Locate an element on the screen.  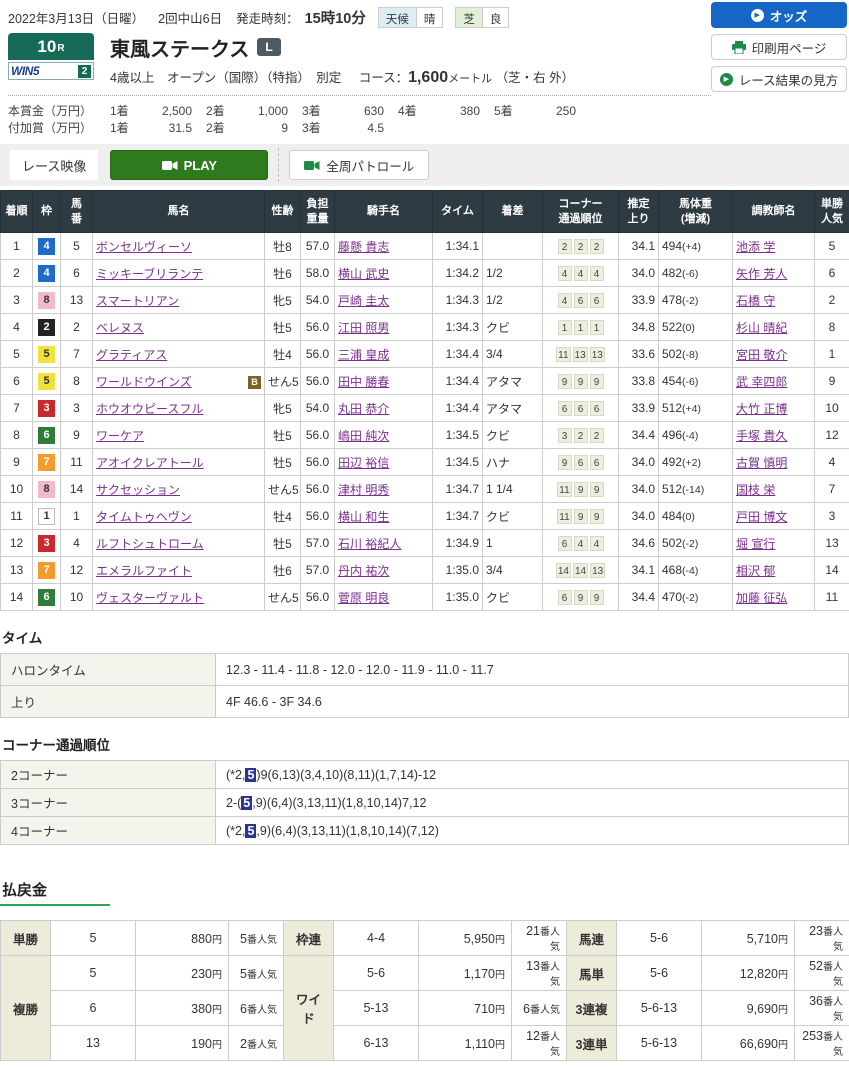
trainer-link: 加藤 征弘 is located at coordinates (761, 598).